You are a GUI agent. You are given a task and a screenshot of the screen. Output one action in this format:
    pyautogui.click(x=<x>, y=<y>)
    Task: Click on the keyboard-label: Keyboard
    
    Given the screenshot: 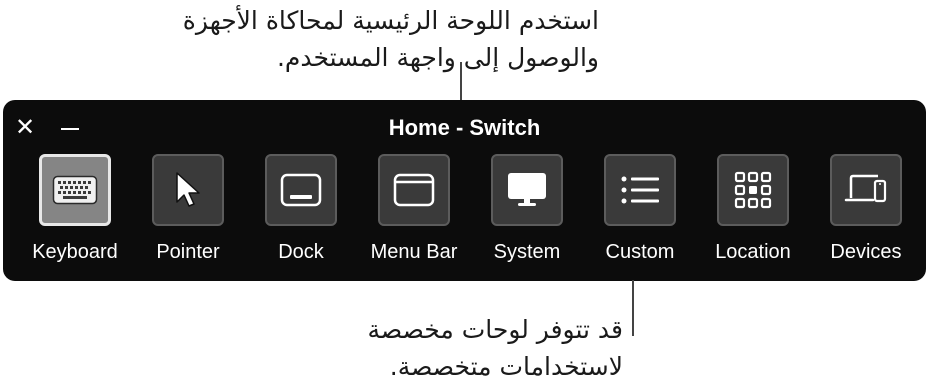 What is the action you would take?
    pyautogui.click(x=75, y=252)
    